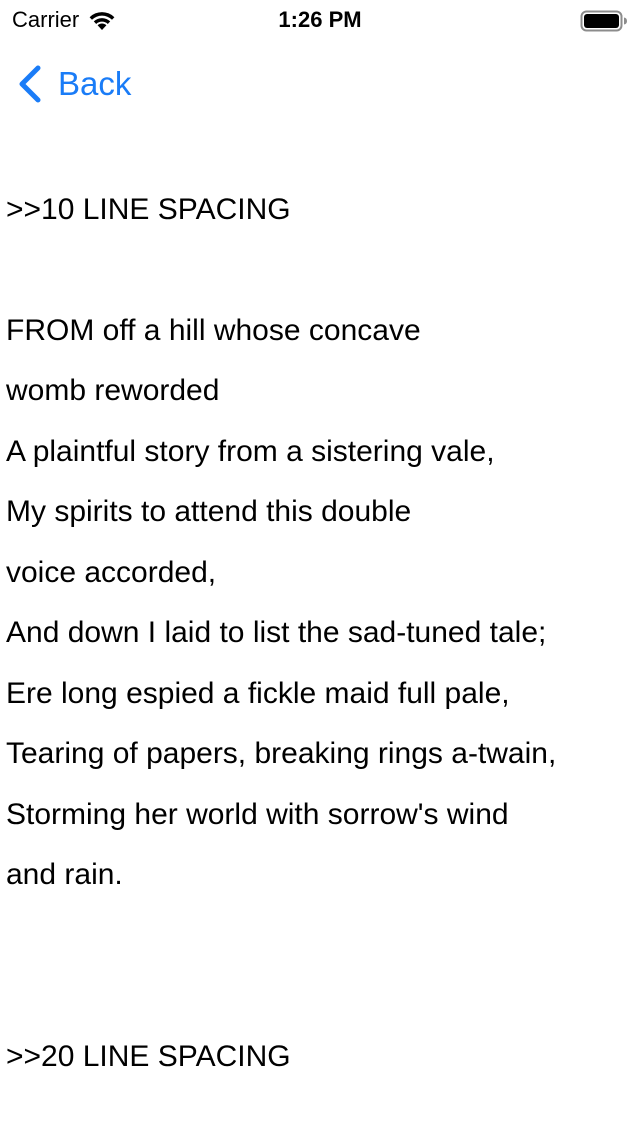 This screenshot has width=640, height=1136. Describe the element at coordinates (603, 21) in the screenshot. I see `battery-full-icon` at that location.